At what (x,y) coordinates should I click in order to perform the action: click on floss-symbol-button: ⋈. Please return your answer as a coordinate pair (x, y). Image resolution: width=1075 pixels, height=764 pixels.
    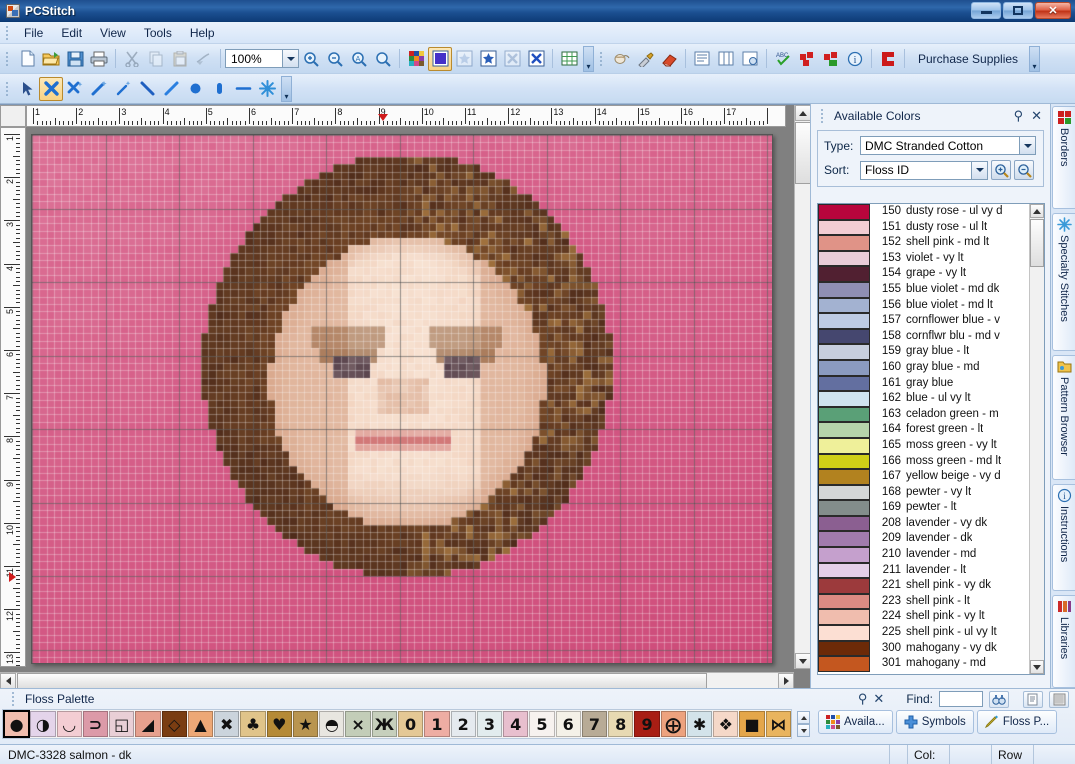
    Looking at the image, I should click on (778, 724).